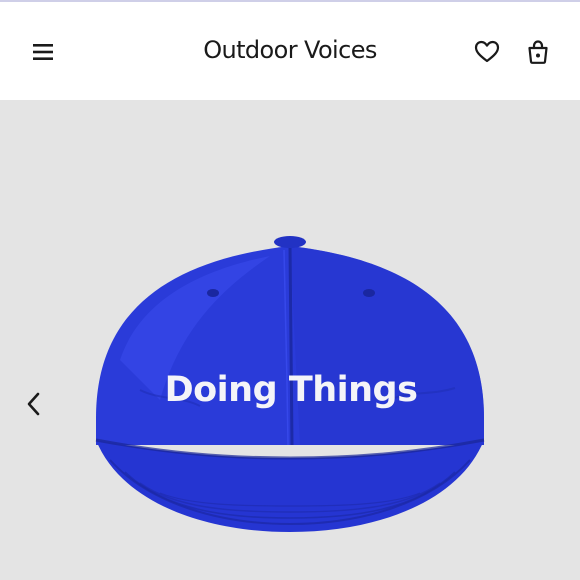  I want to click on bag-icon, so click(538, 52).